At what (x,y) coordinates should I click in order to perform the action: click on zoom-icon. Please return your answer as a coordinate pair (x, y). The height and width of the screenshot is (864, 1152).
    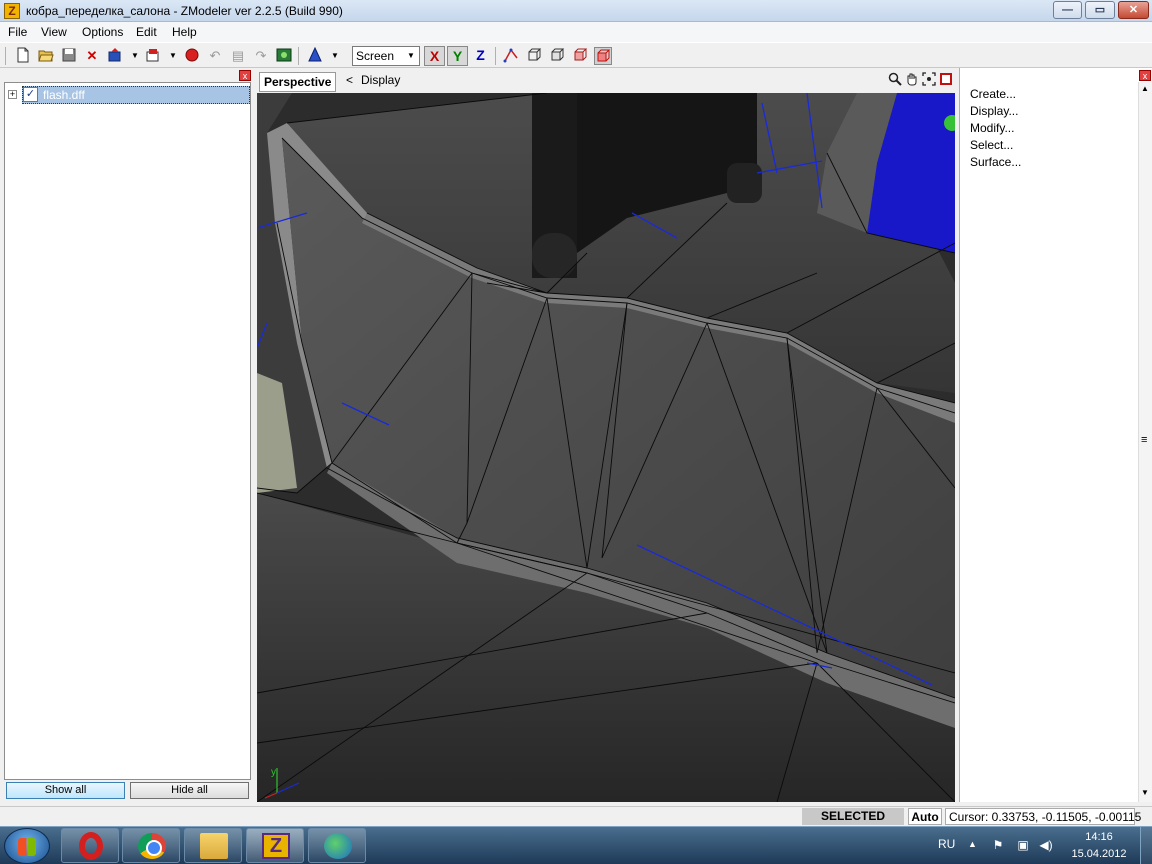
    Looking at the image, I should click on (894, 80).